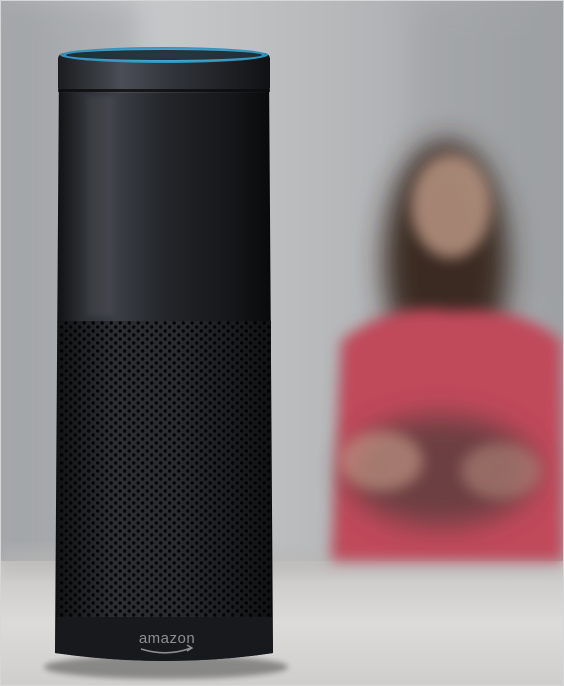  Describe the element at coordinates (167, 638) in the screenshot. I see `amazon-logo-text: amazon` at that location.